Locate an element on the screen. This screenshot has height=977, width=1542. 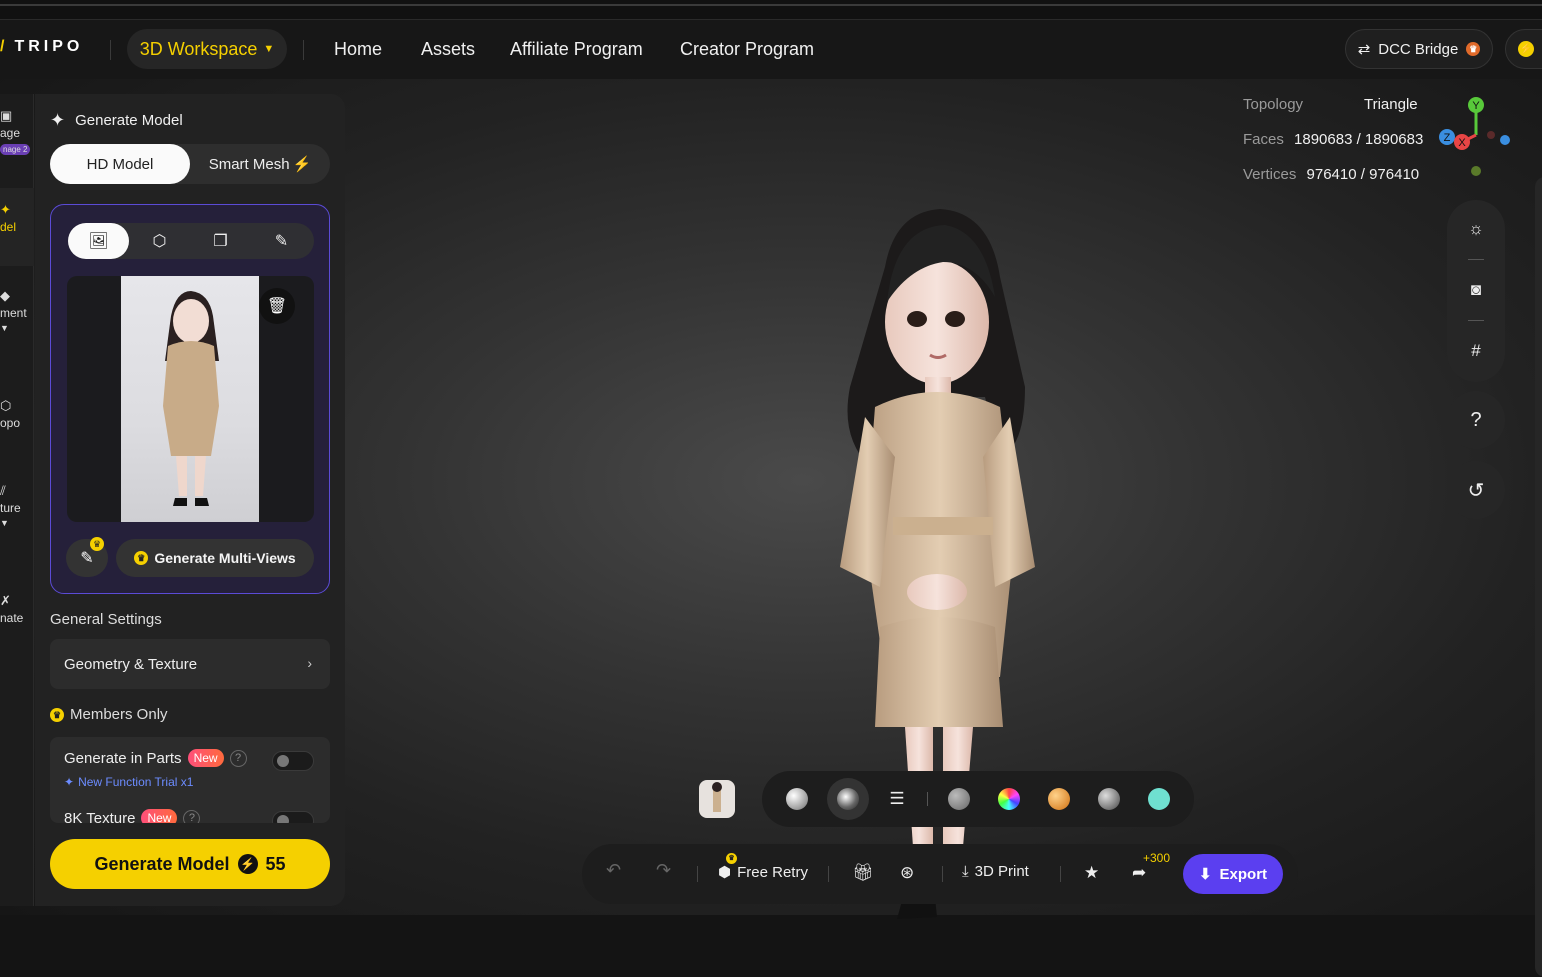
rail-item-image: ▣ age nage 2 is located at coordinates (17, 143).